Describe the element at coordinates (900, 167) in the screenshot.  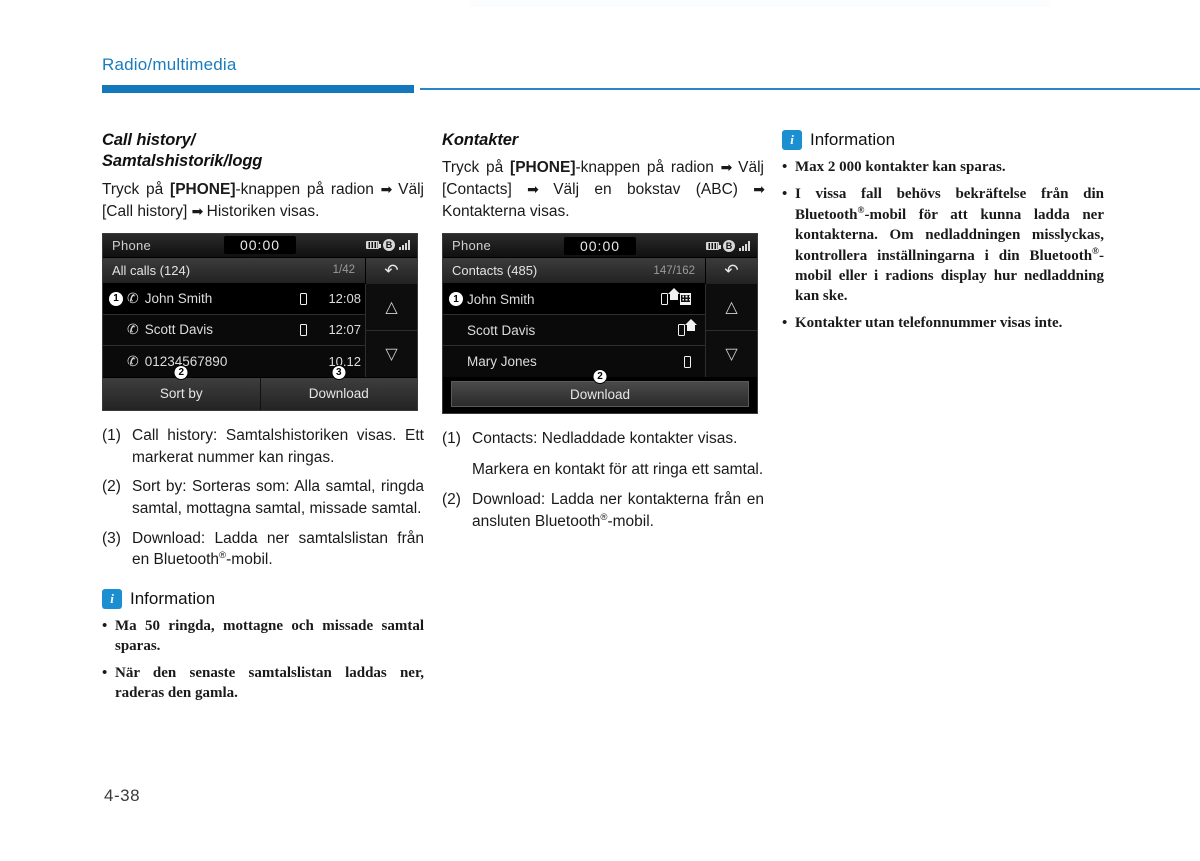
I see `info-text: Max 2 000 kontakter kan sparas.` at that location.